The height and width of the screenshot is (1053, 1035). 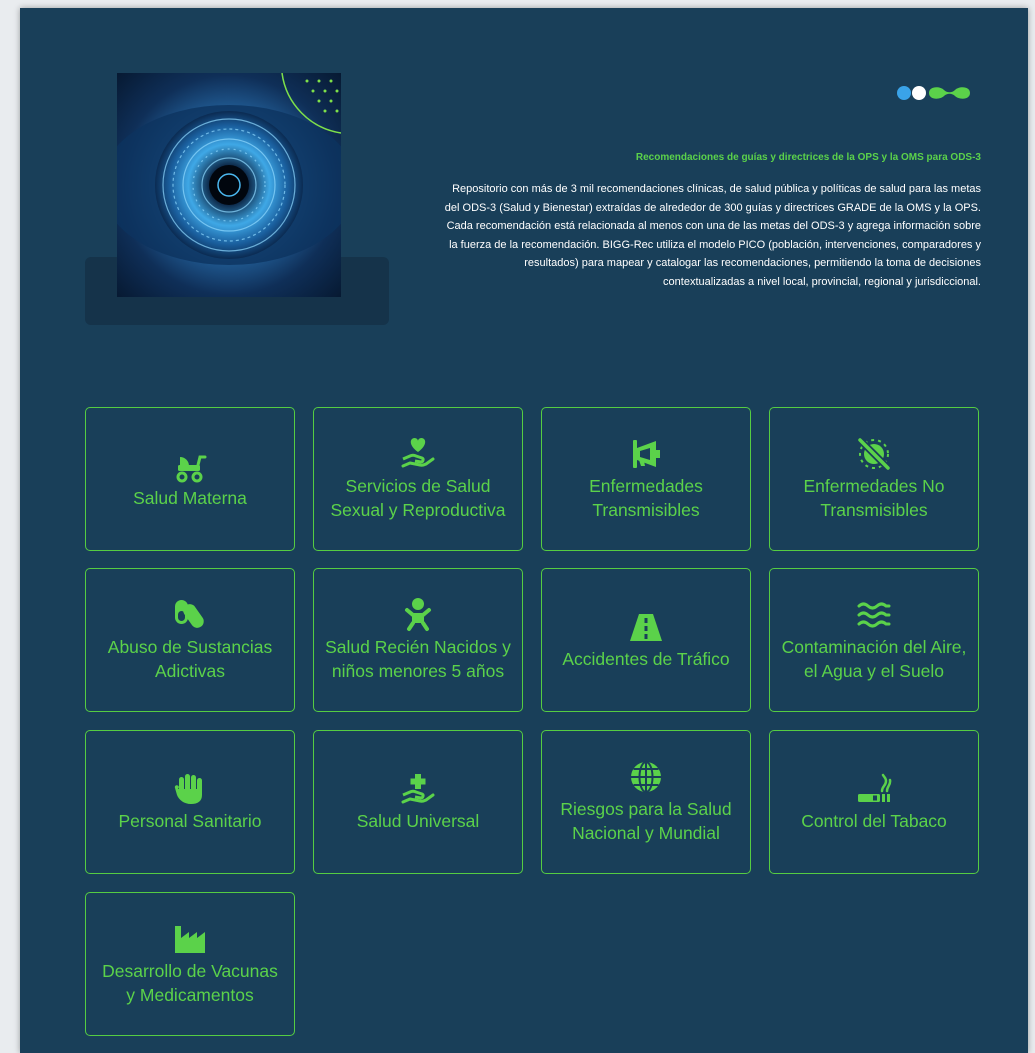 What do you see at coordinates (229, 185) in the screenshot?
I see `eye-hero-image` at bounding box center [229, 185].